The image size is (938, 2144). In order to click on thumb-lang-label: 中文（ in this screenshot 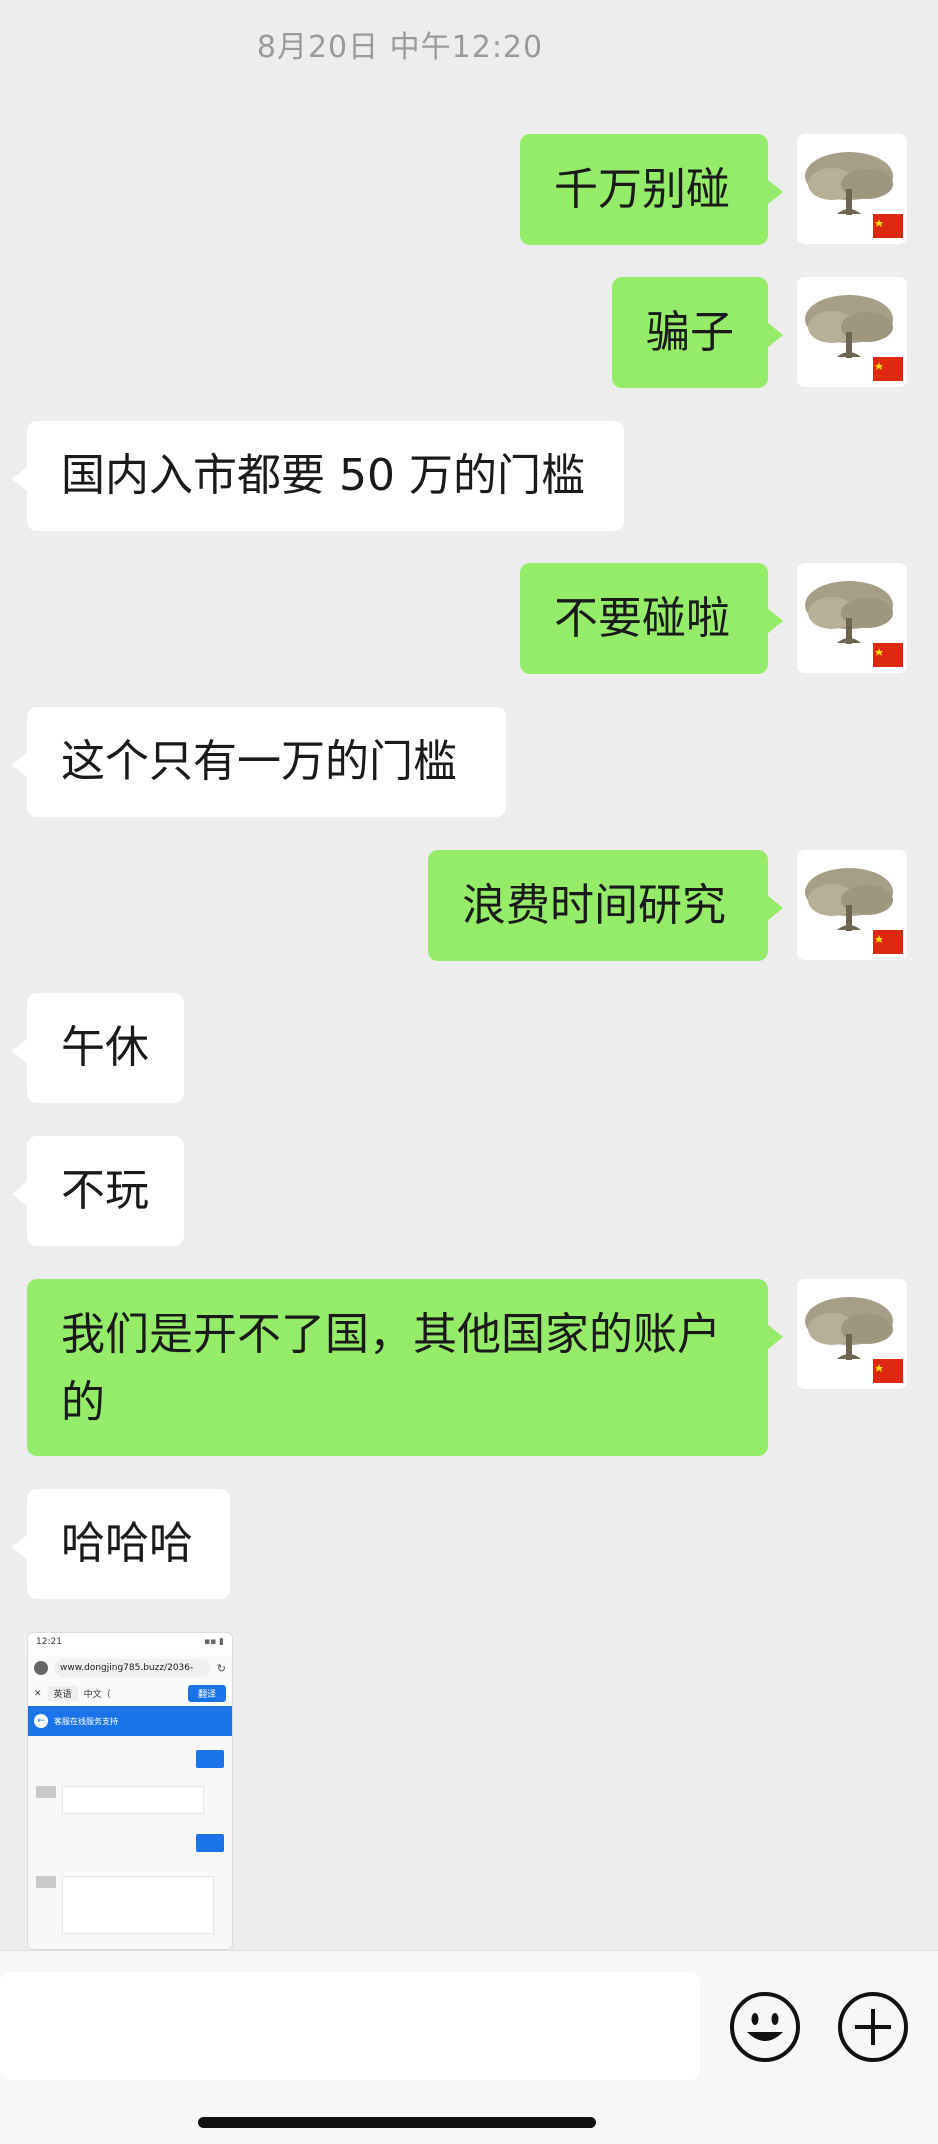, I will do `click(97, 1695)`.